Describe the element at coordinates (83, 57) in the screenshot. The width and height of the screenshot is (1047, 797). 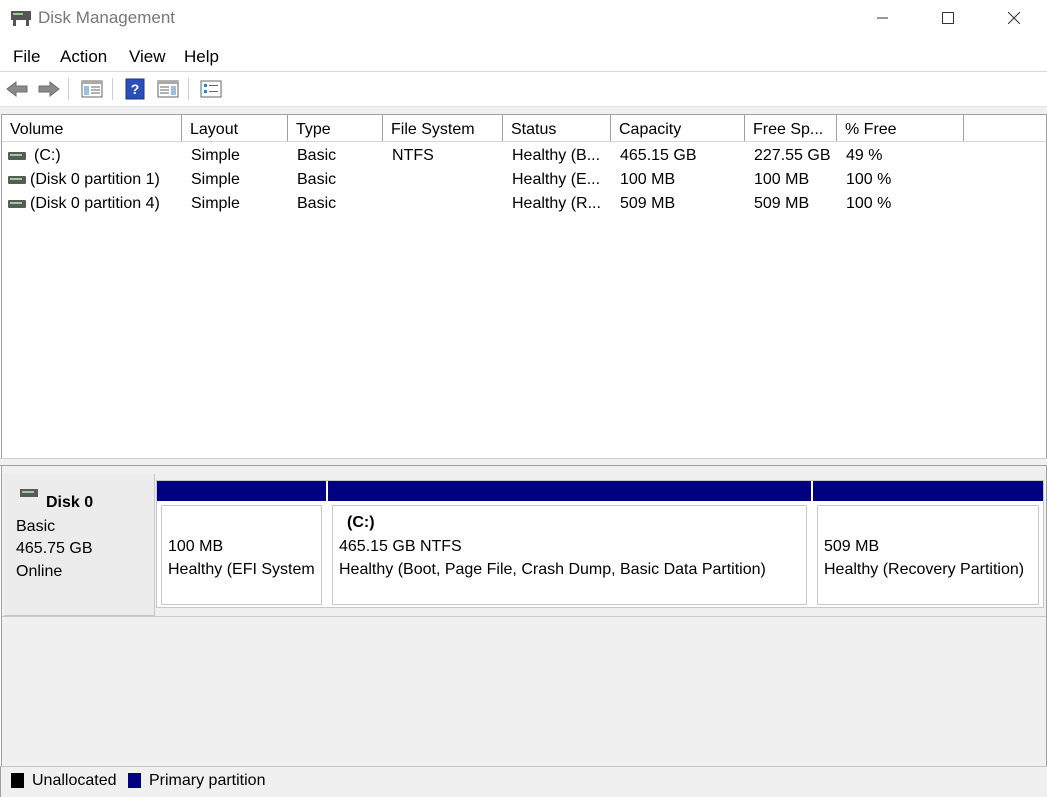
I see `menu-action: Action` at that location.